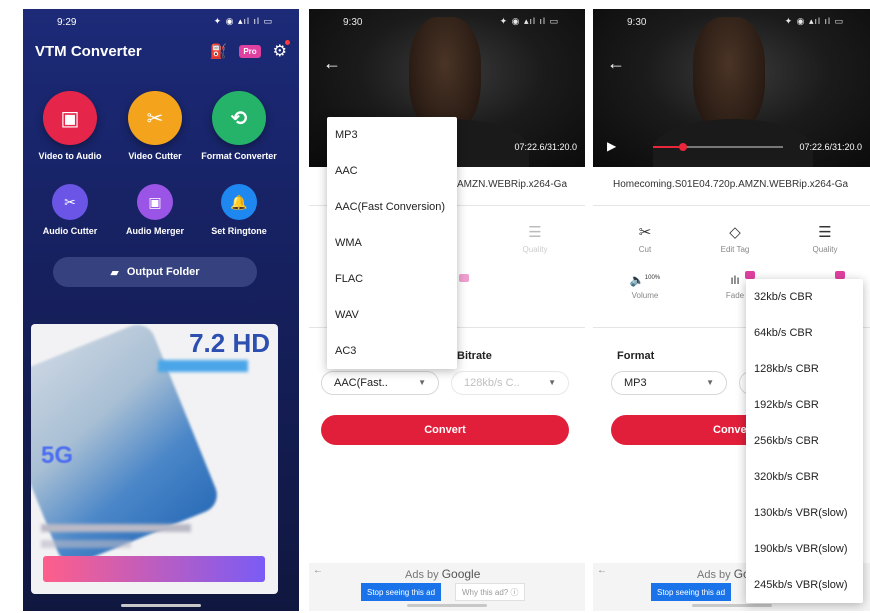 Image resolution: width=870 pixels, height=613 pixels. What do you see at coordinates (70, 156) in the screenshot?
I see `tool-label: Video to Audio` at bounding box center [70, 156].